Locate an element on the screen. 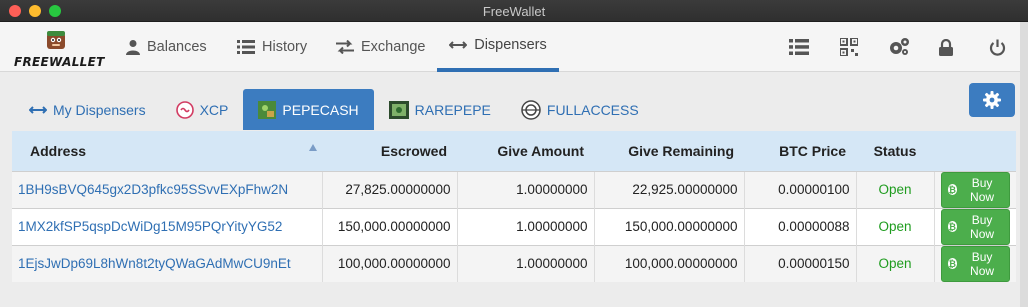 This screenshot has height=307, width=1028. tab-pepecash: PEPECASH is located at coordinates (308, 109).